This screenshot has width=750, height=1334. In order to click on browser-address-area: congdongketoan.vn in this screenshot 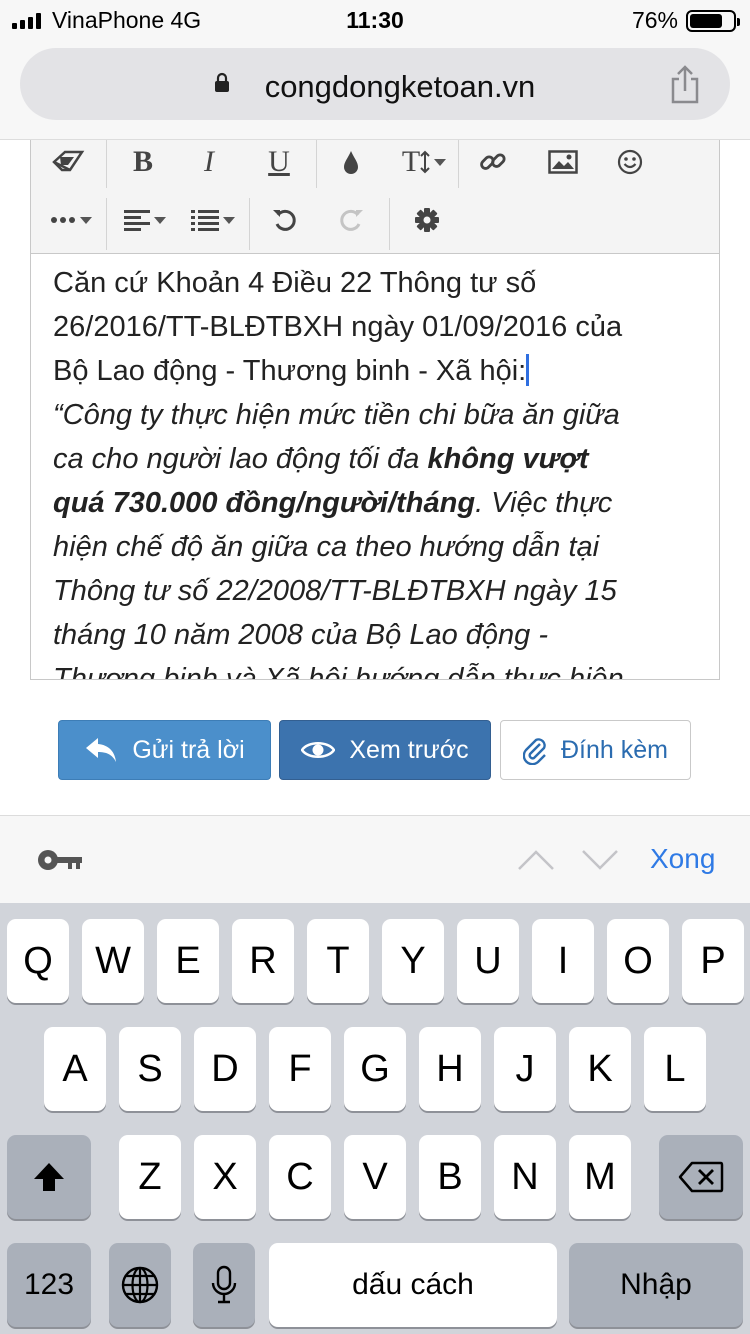, I will do `click(375, 90)`.